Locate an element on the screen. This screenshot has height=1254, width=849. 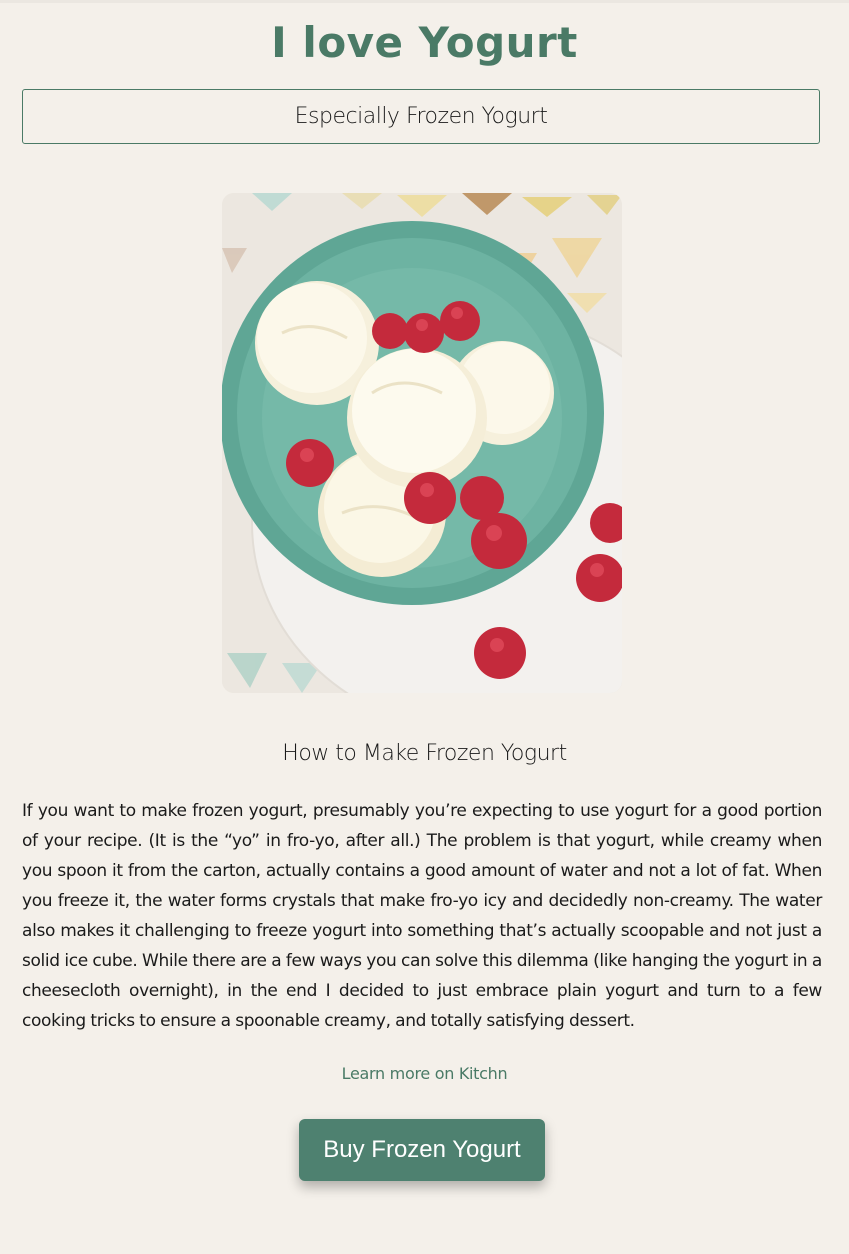
learn-more-link: Learn more on Kitchn is located at coordinates (424, 1073).